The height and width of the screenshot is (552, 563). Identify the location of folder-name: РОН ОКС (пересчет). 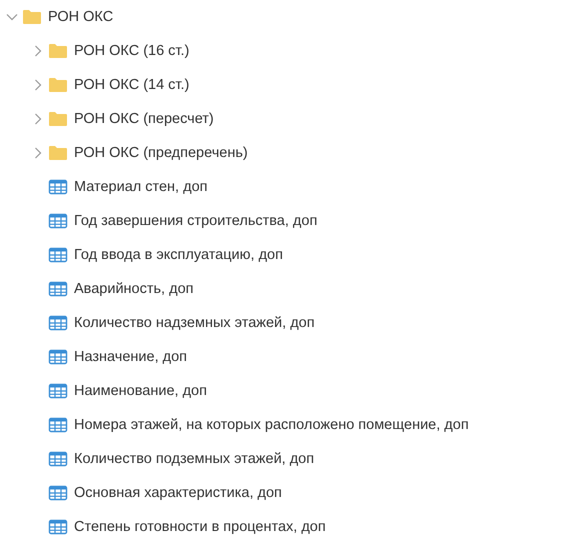
(144, 119).